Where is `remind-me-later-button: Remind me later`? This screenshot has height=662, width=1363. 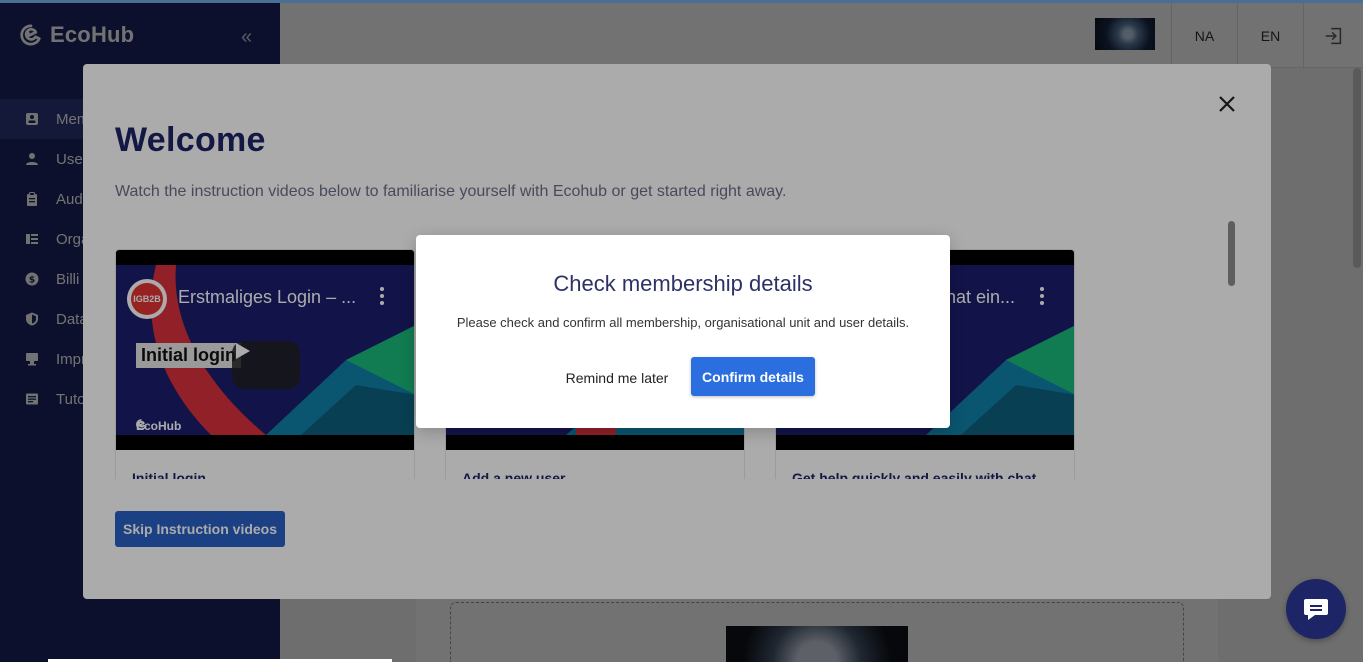 remind-me-later-button: Remind me later is located at coordinates (617, 378).